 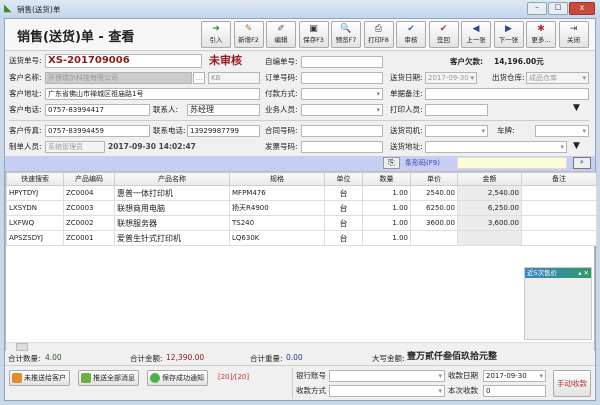 What do you see at coordinates (152, 94) in the screenshot?
I see `address-field: 广东省佛山市禅城区祖庙路1号` at bounding box center [152, 94].